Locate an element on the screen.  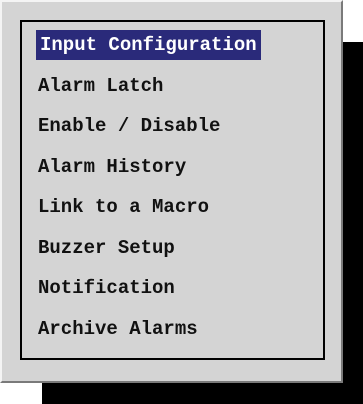
menu-item-enable-disable: Enable / Disable is located at coordinates (148, 131).